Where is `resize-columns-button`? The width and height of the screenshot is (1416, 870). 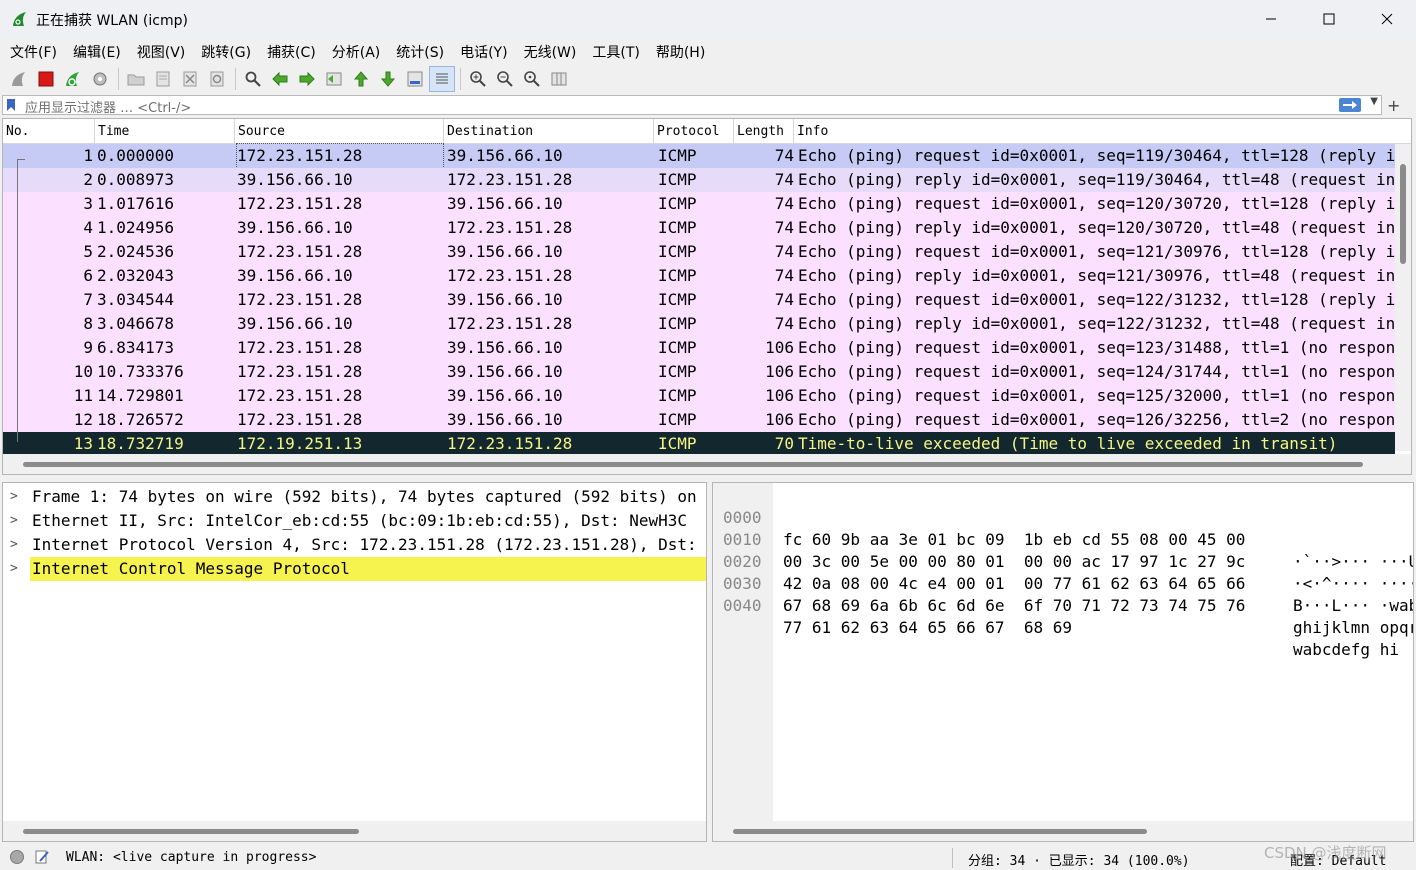
resize-columns-button is located at coordinates (559, 79).